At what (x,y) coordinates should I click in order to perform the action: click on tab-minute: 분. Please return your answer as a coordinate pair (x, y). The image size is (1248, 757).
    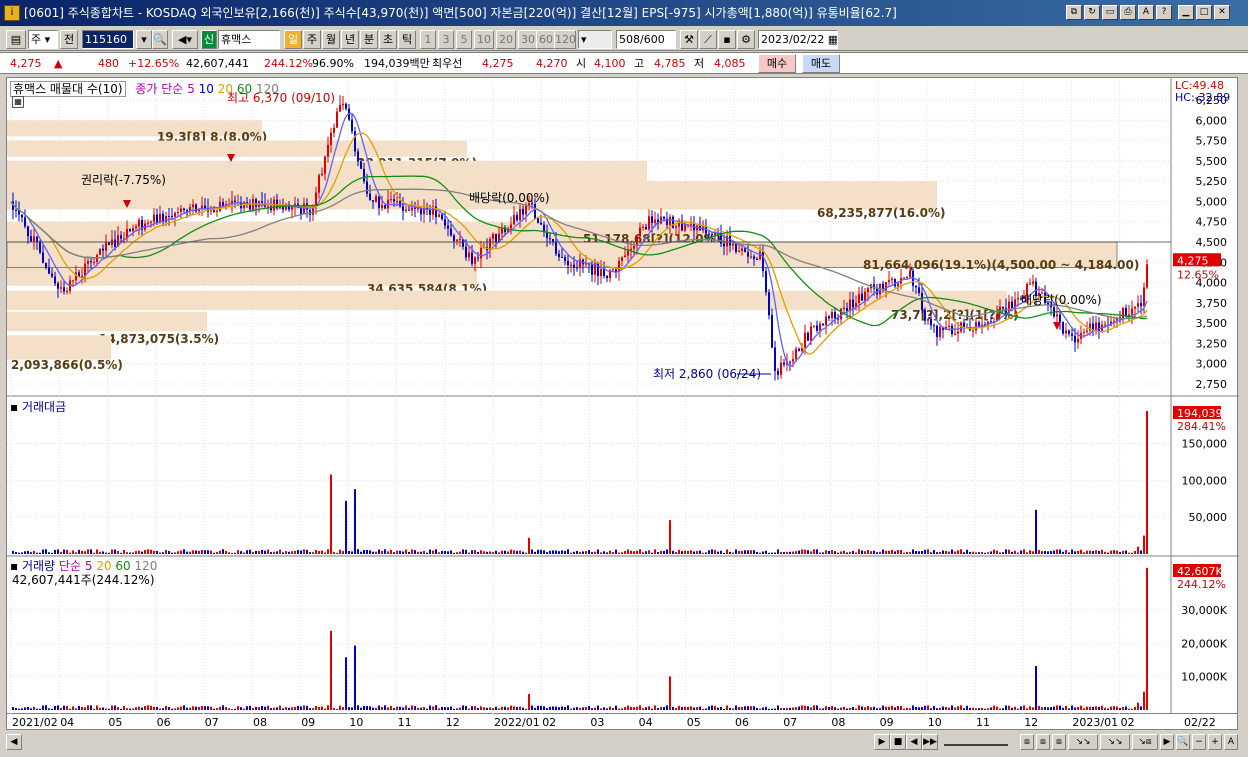
    Looking at the image, I should click on (369, 39).